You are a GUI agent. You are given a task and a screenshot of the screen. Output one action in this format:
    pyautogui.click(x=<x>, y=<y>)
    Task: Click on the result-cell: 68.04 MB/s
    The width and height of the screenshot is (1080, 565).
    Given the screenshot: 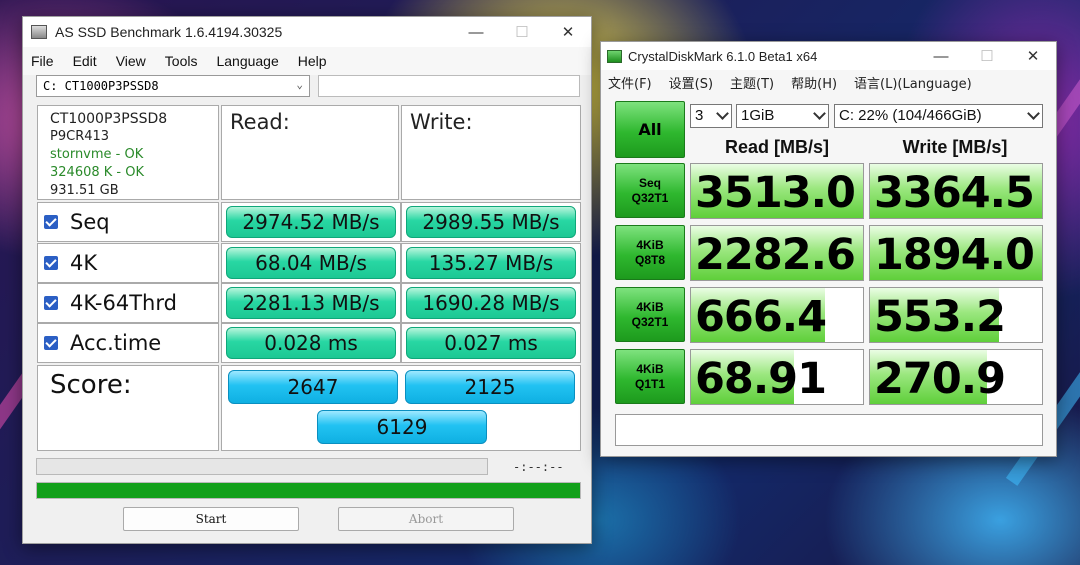 What is the action you would take?
    pyautogui.click(x=311, y=263)
    